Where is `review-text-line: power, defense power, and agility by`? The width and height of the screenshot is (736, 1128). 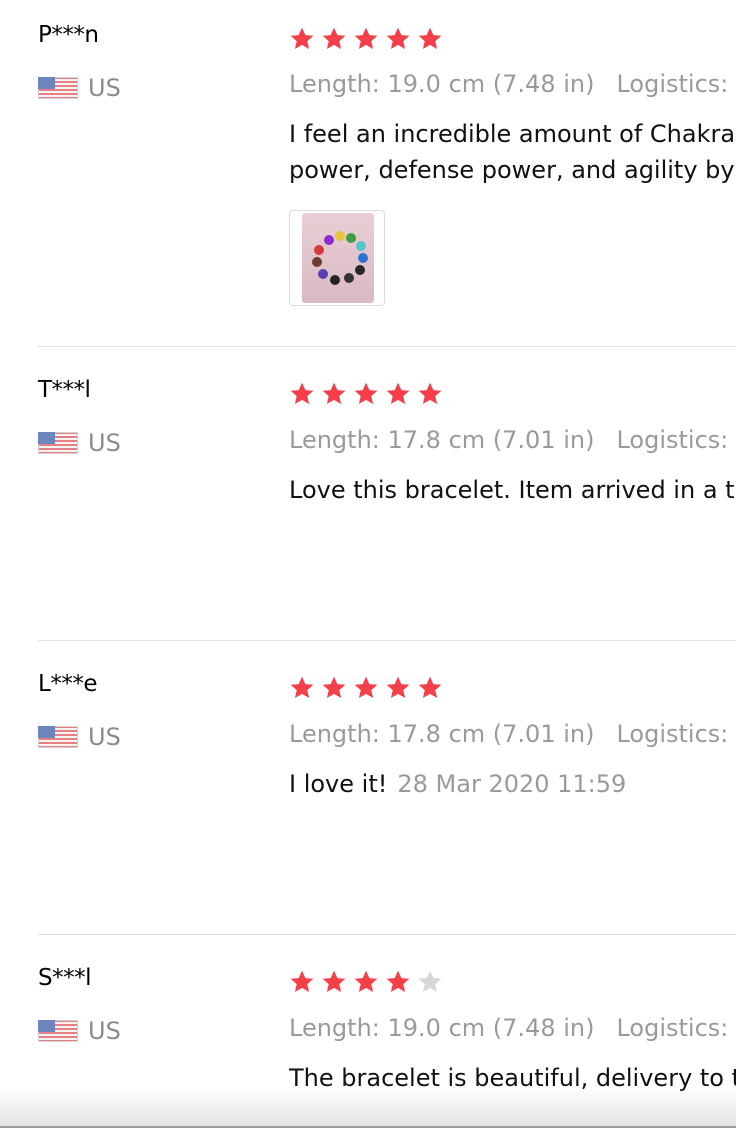 review-text-line: power, defense power, and agility by is located at coordinates (512, 170).